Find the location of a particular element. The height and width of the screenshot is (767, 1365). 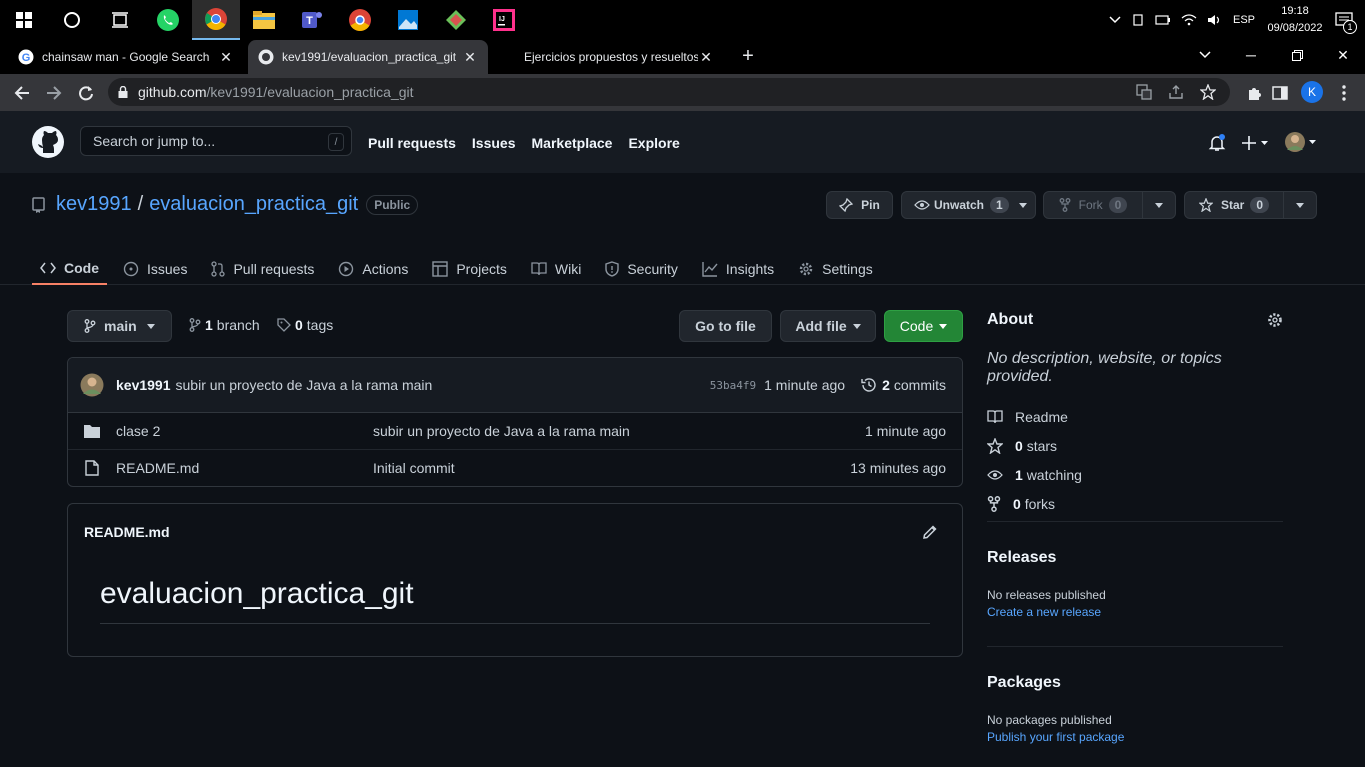

edit-pencil-icon is located at coordinates (930, 532).